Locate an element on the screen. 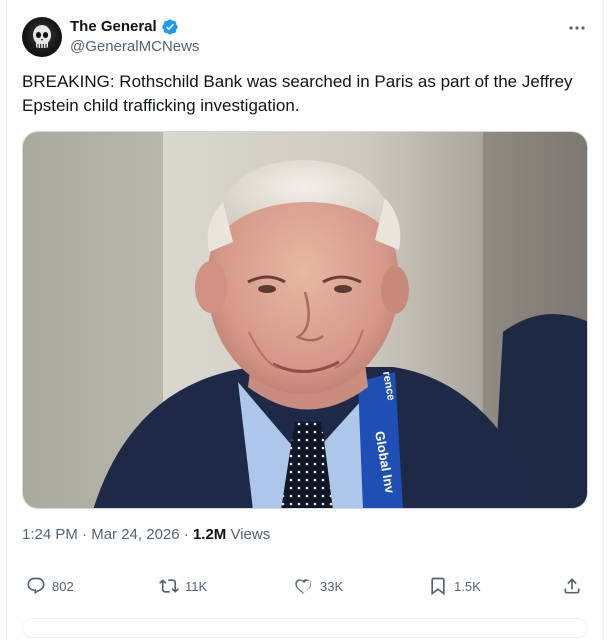  reply-button: 802 is located at coordinates (50, 586).